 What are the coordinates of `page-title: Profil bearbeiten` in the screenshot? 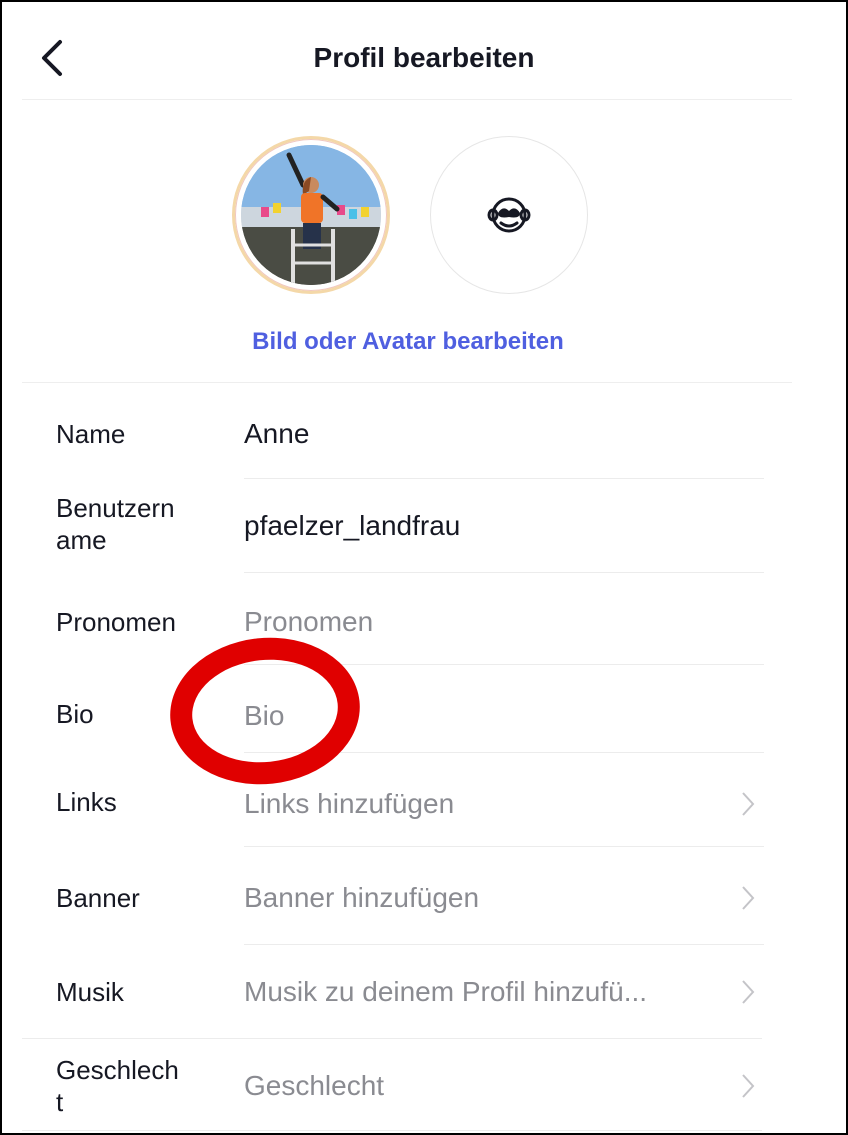 It's located at (424, 57).